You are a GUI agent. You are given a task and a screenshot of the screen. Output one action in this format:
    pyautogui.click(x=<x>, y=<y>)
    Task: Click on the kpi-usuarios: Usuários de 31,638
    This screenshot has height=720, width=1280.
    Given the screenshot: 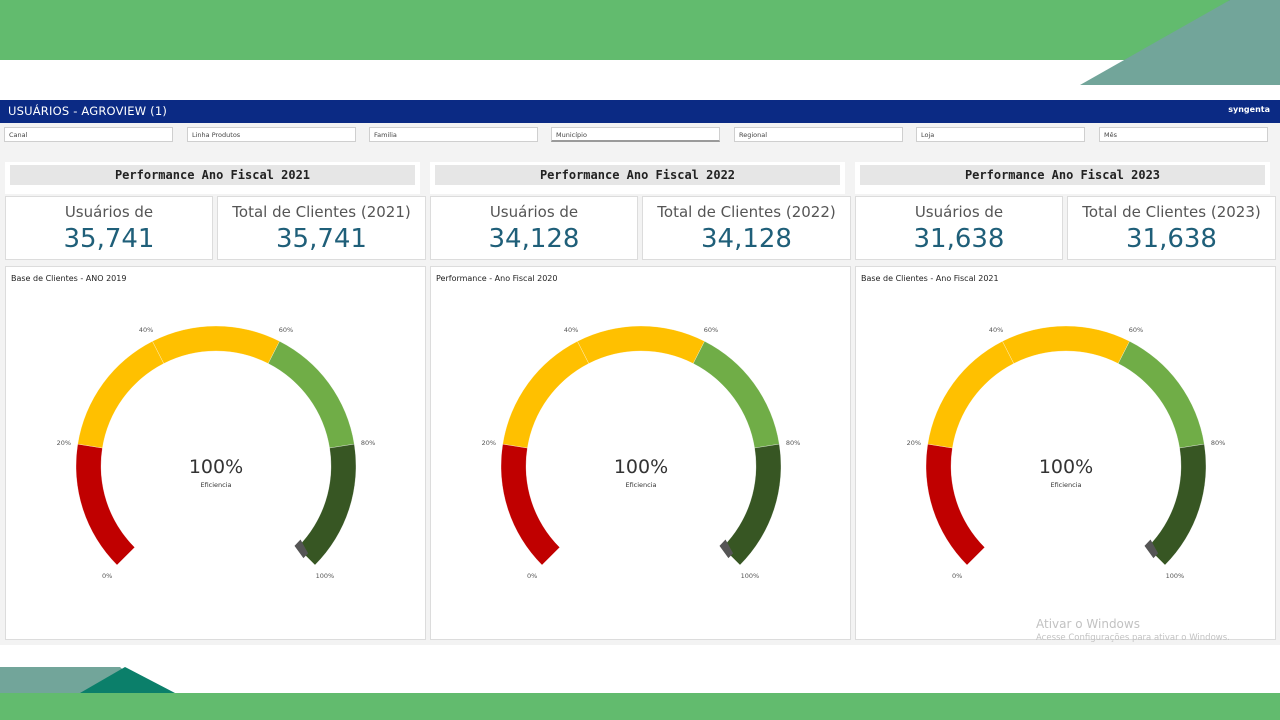 What is the action you would take?
    pyautogui.click(x=959, y=228)
    